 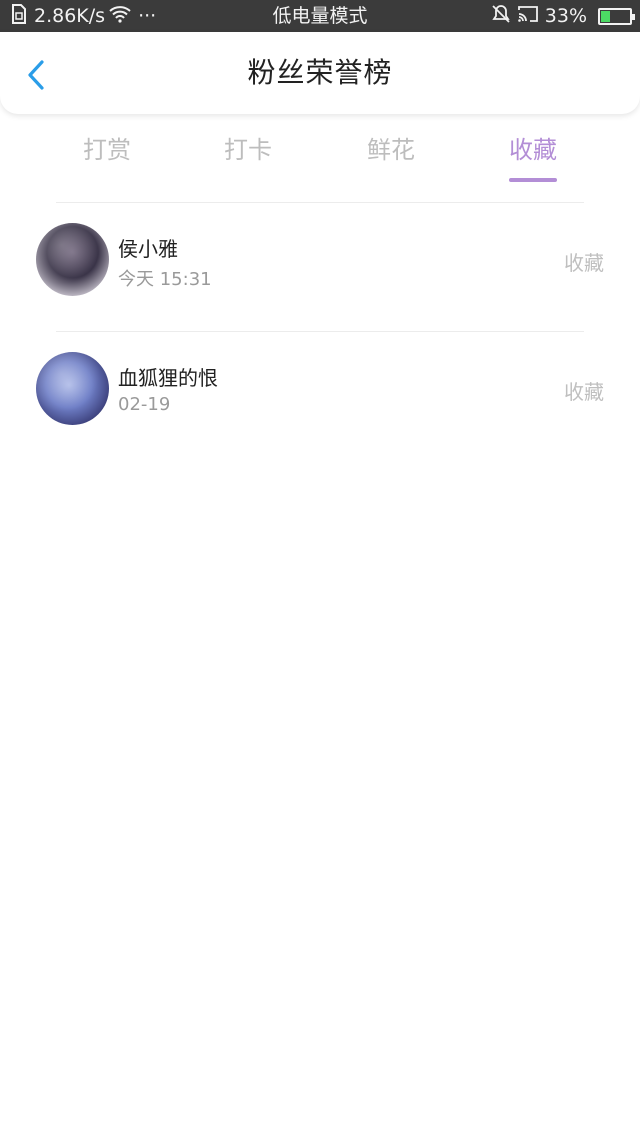 What do you see at coordinates (165, 279) in the screenshot?
I see `timestamp: 今天 15:31` at bounding box center [165, 279].